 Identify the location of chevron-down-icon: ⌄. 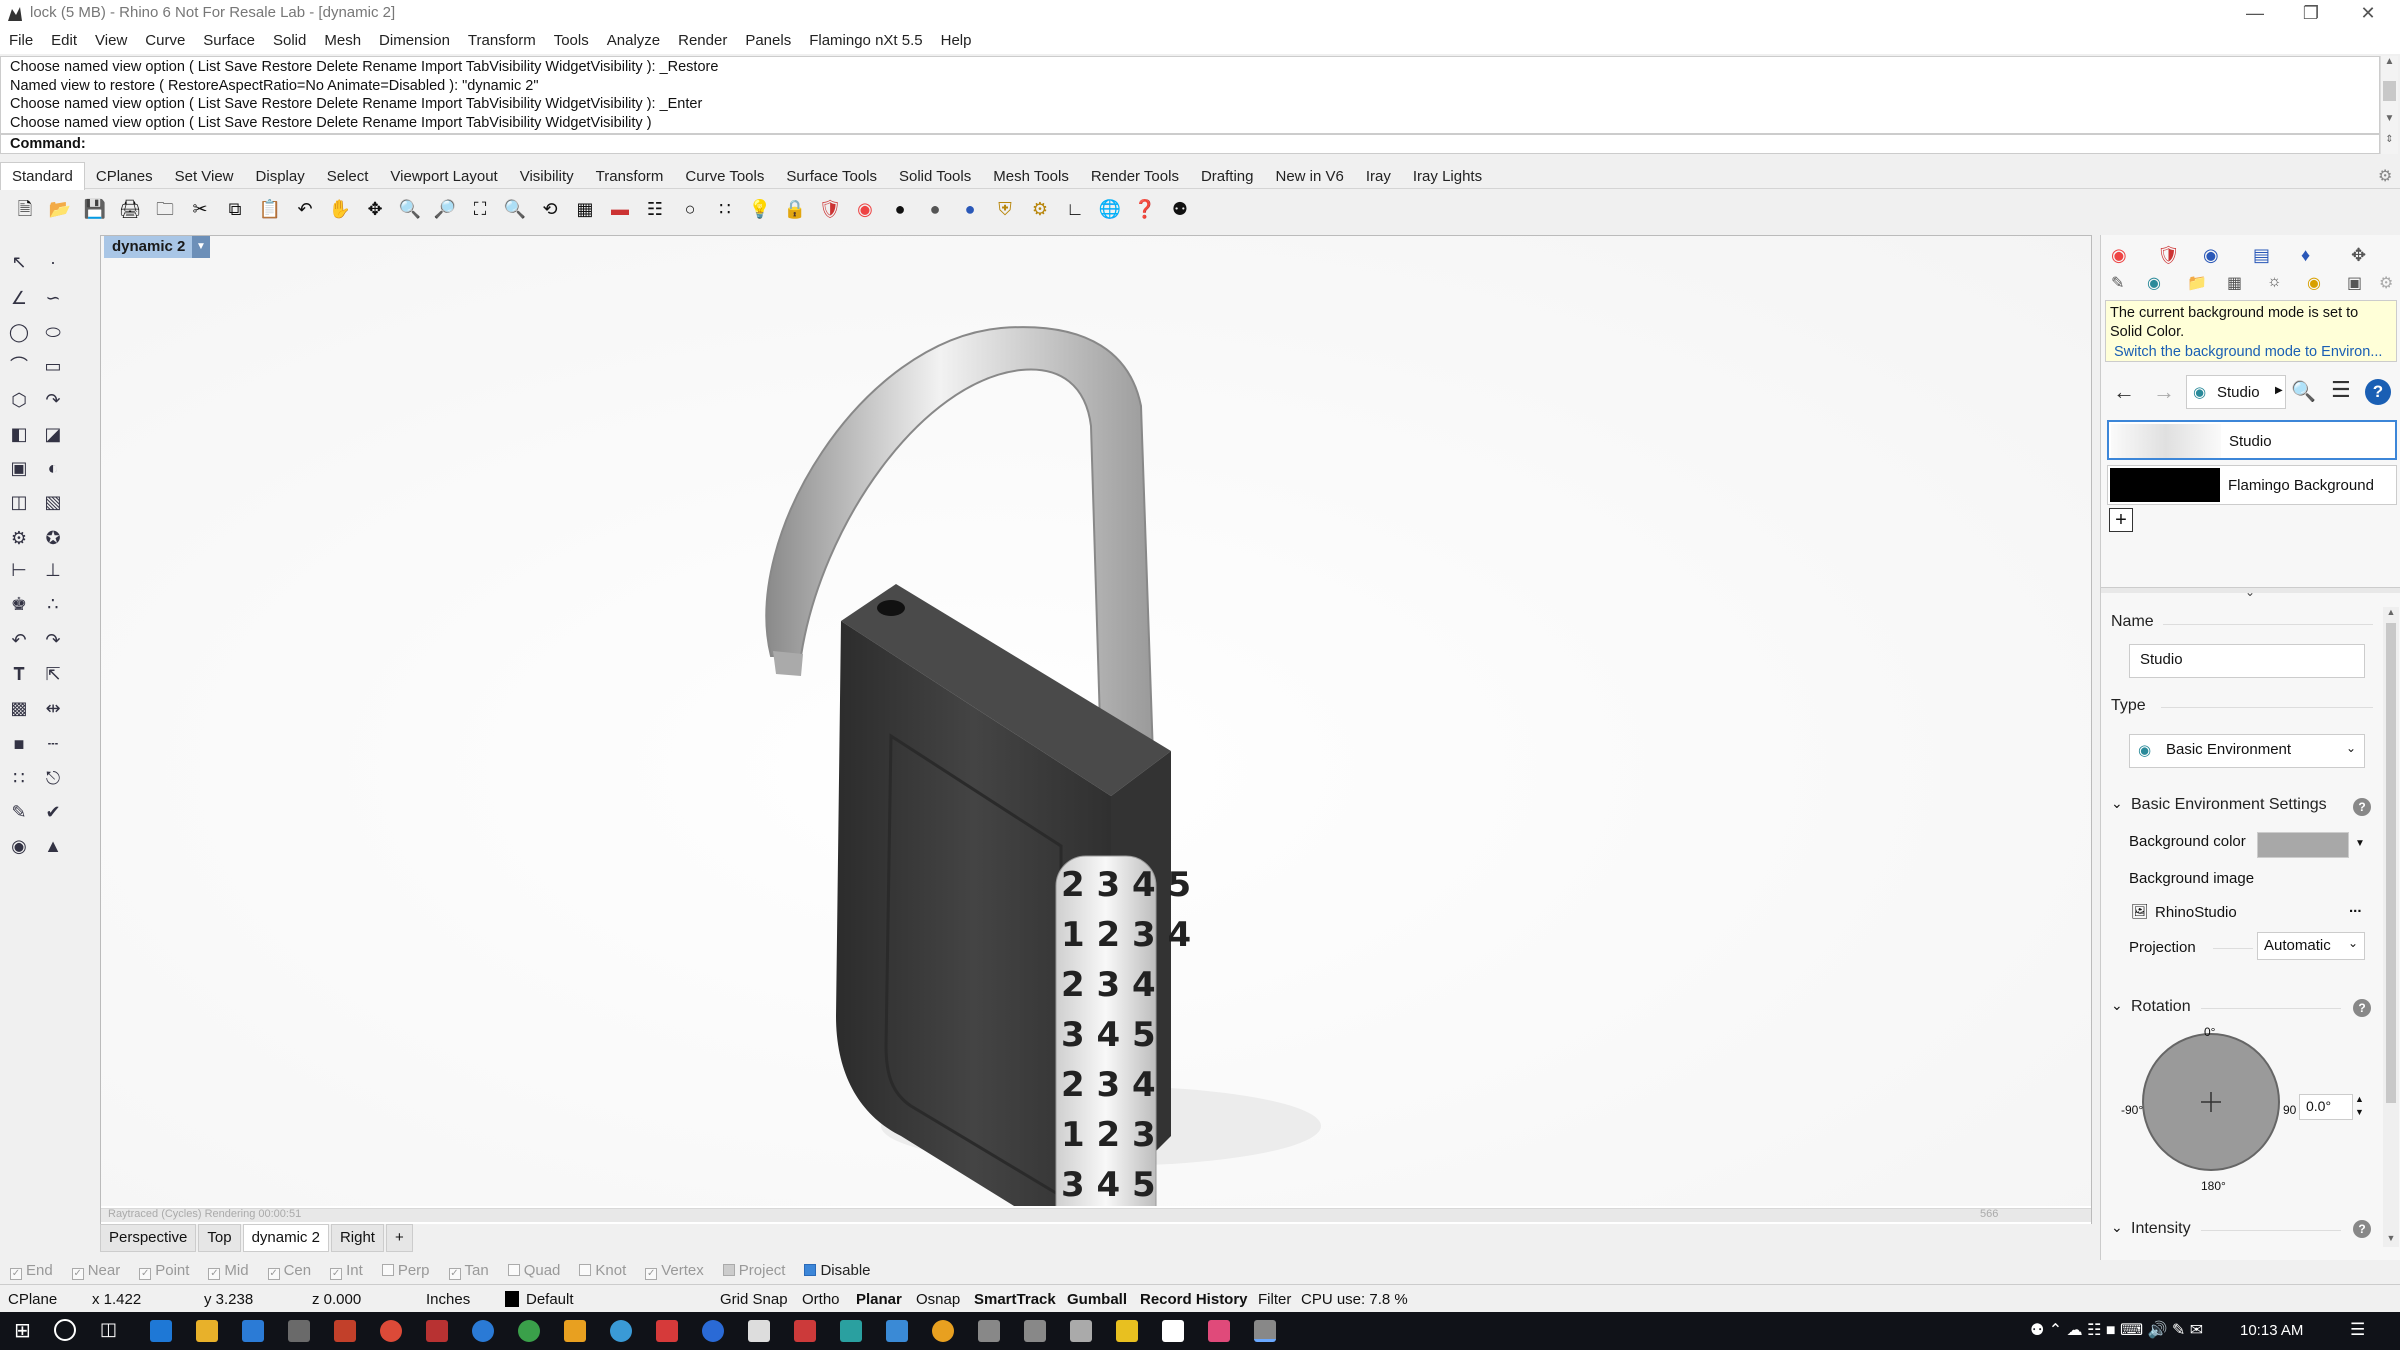
(2117, 803).